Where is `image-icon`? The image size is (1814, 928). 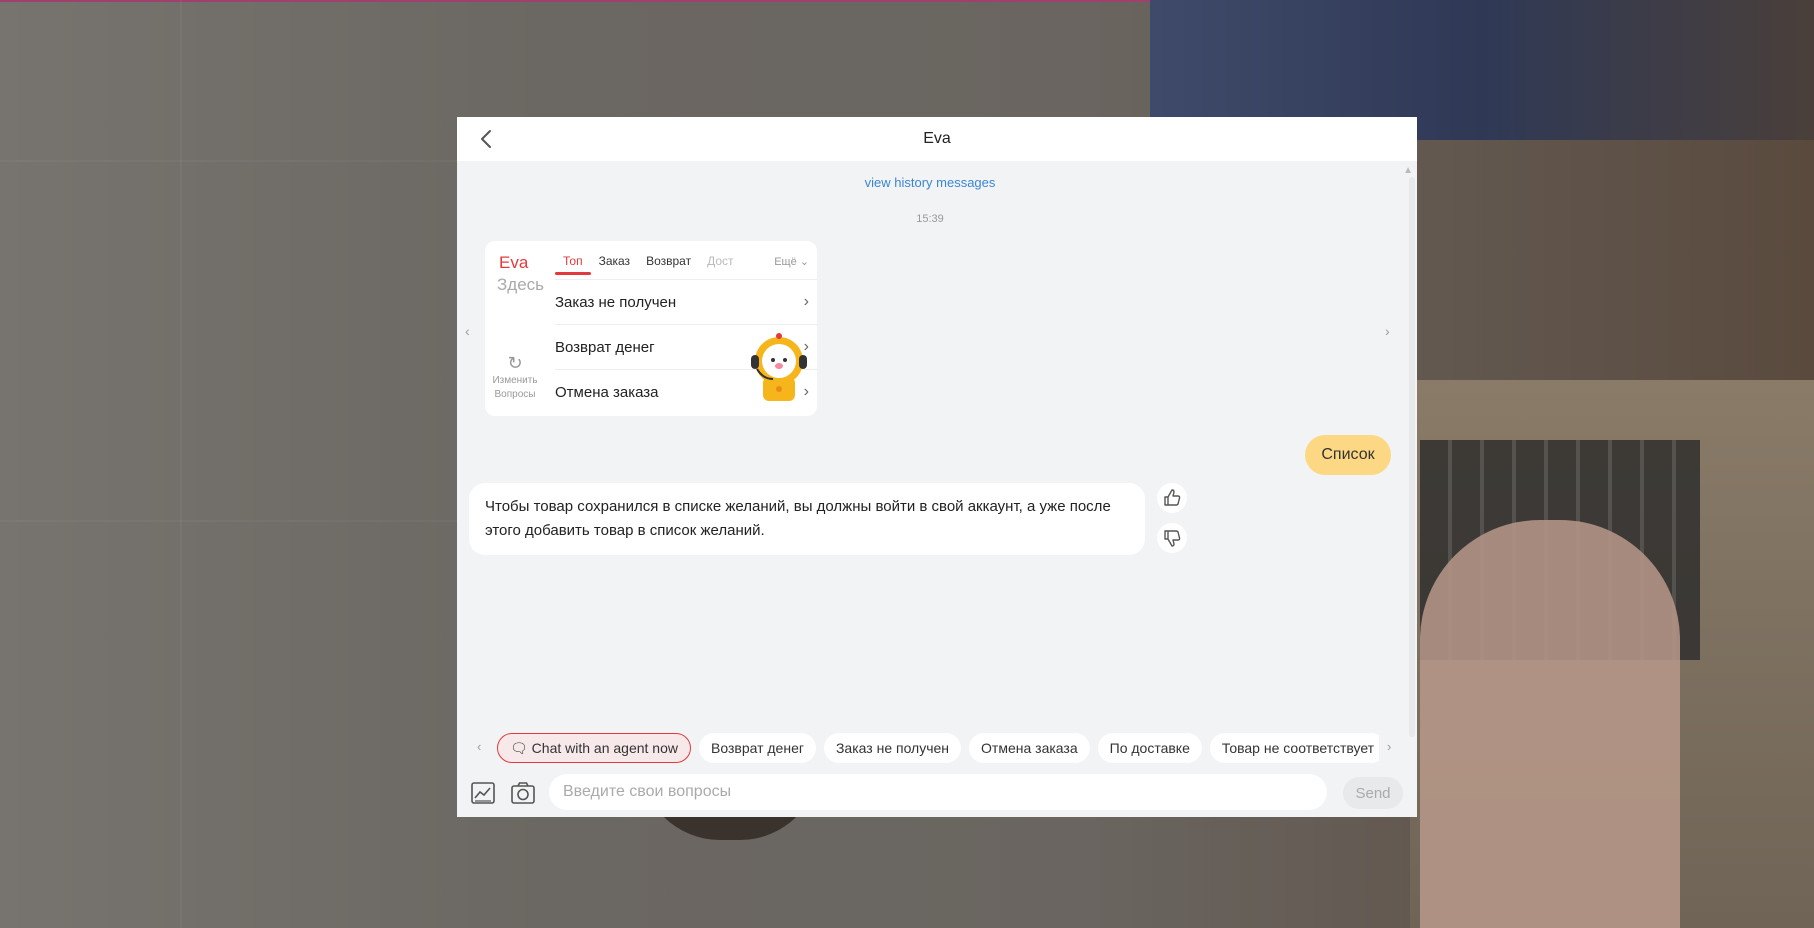
image-icon is located at coordinates (483, 793).